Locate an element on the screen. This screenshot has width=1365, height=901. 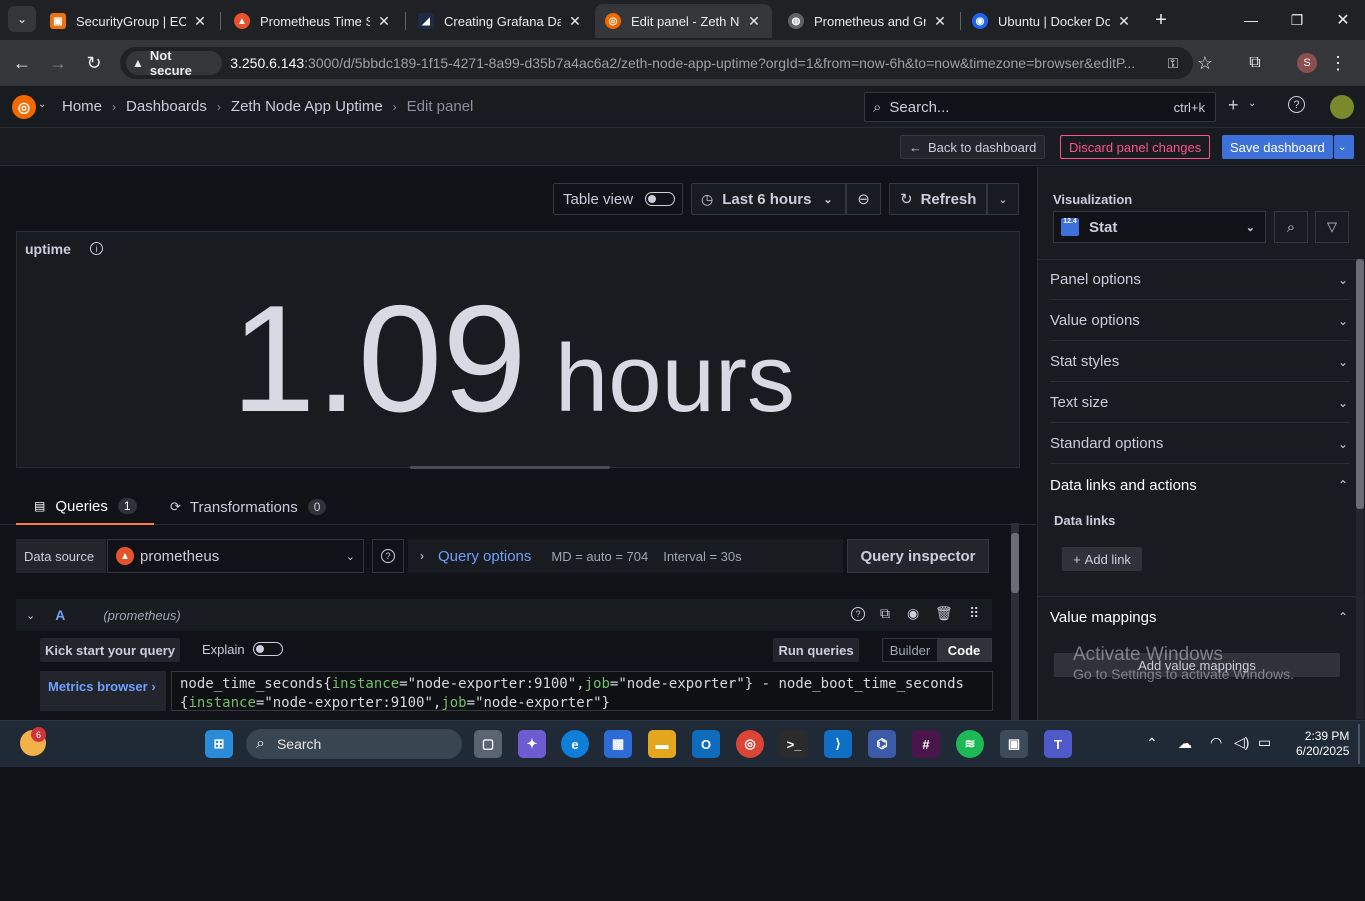
volume-icon: ◁) is located at coordinates (1241, 742).